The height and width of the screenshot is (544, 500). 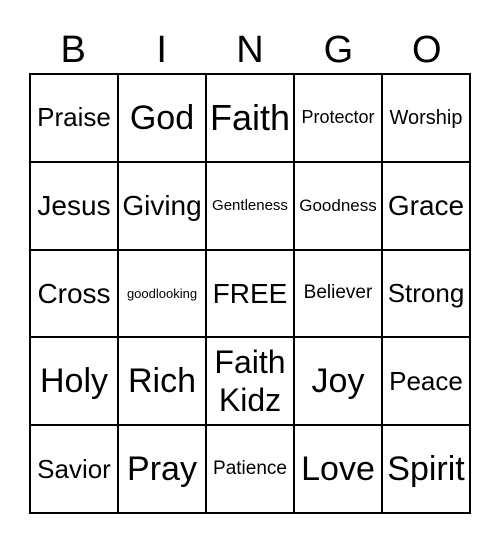 I want to click on header-letter-n: N, so click(x=250, y=50).